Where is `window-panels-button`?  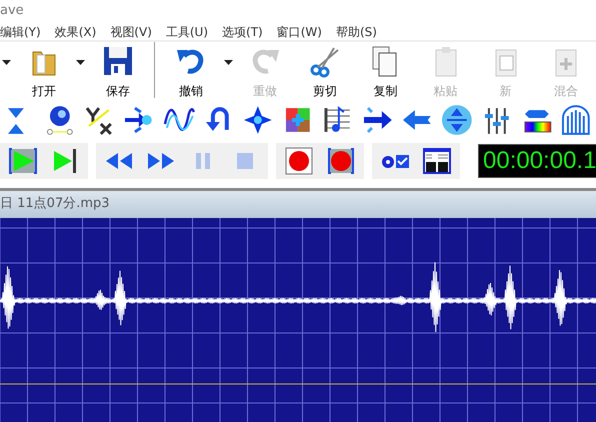
window-panels-button is located at coordinates (437, 161).